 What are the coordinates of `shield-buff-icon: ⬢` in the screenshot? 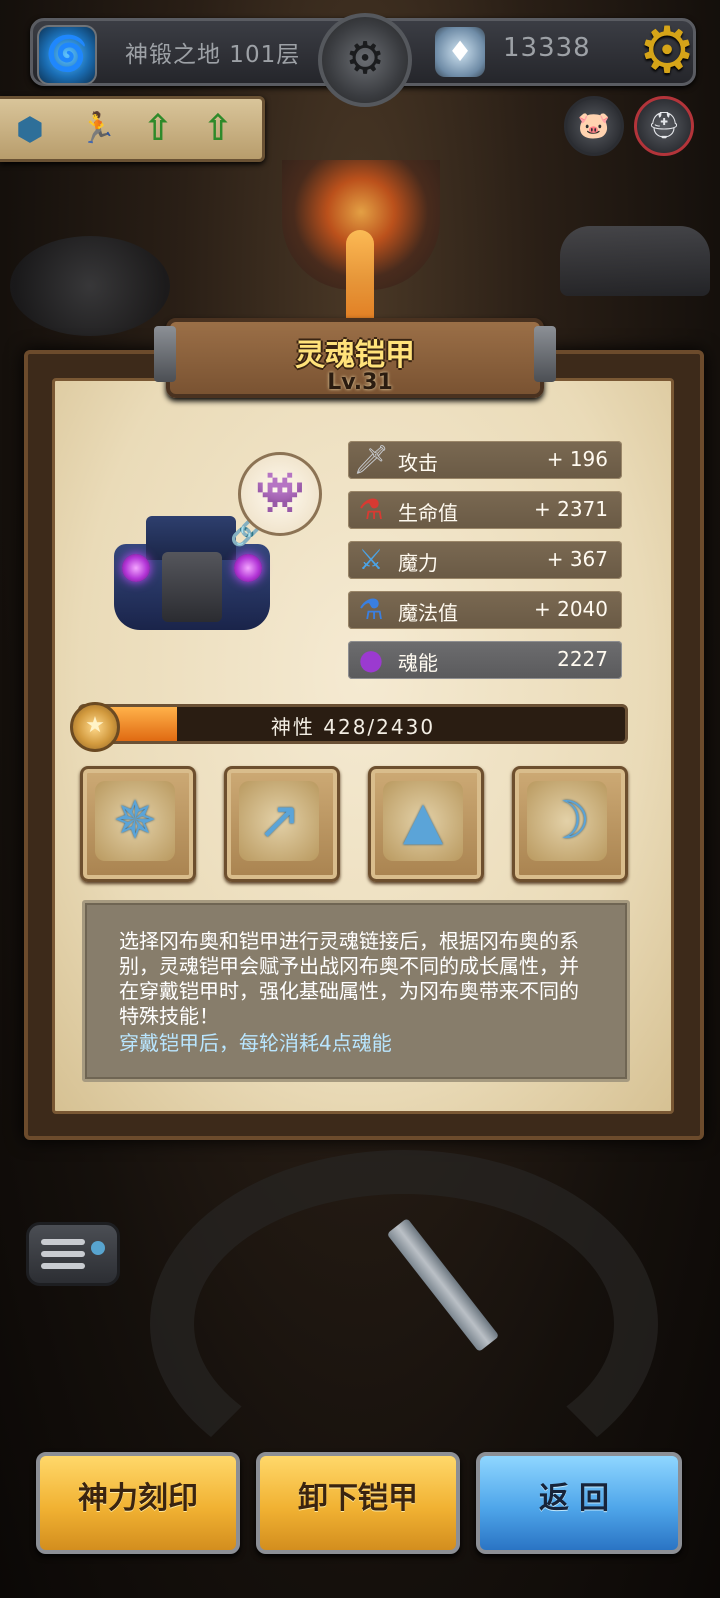 It's located at (30, 129).